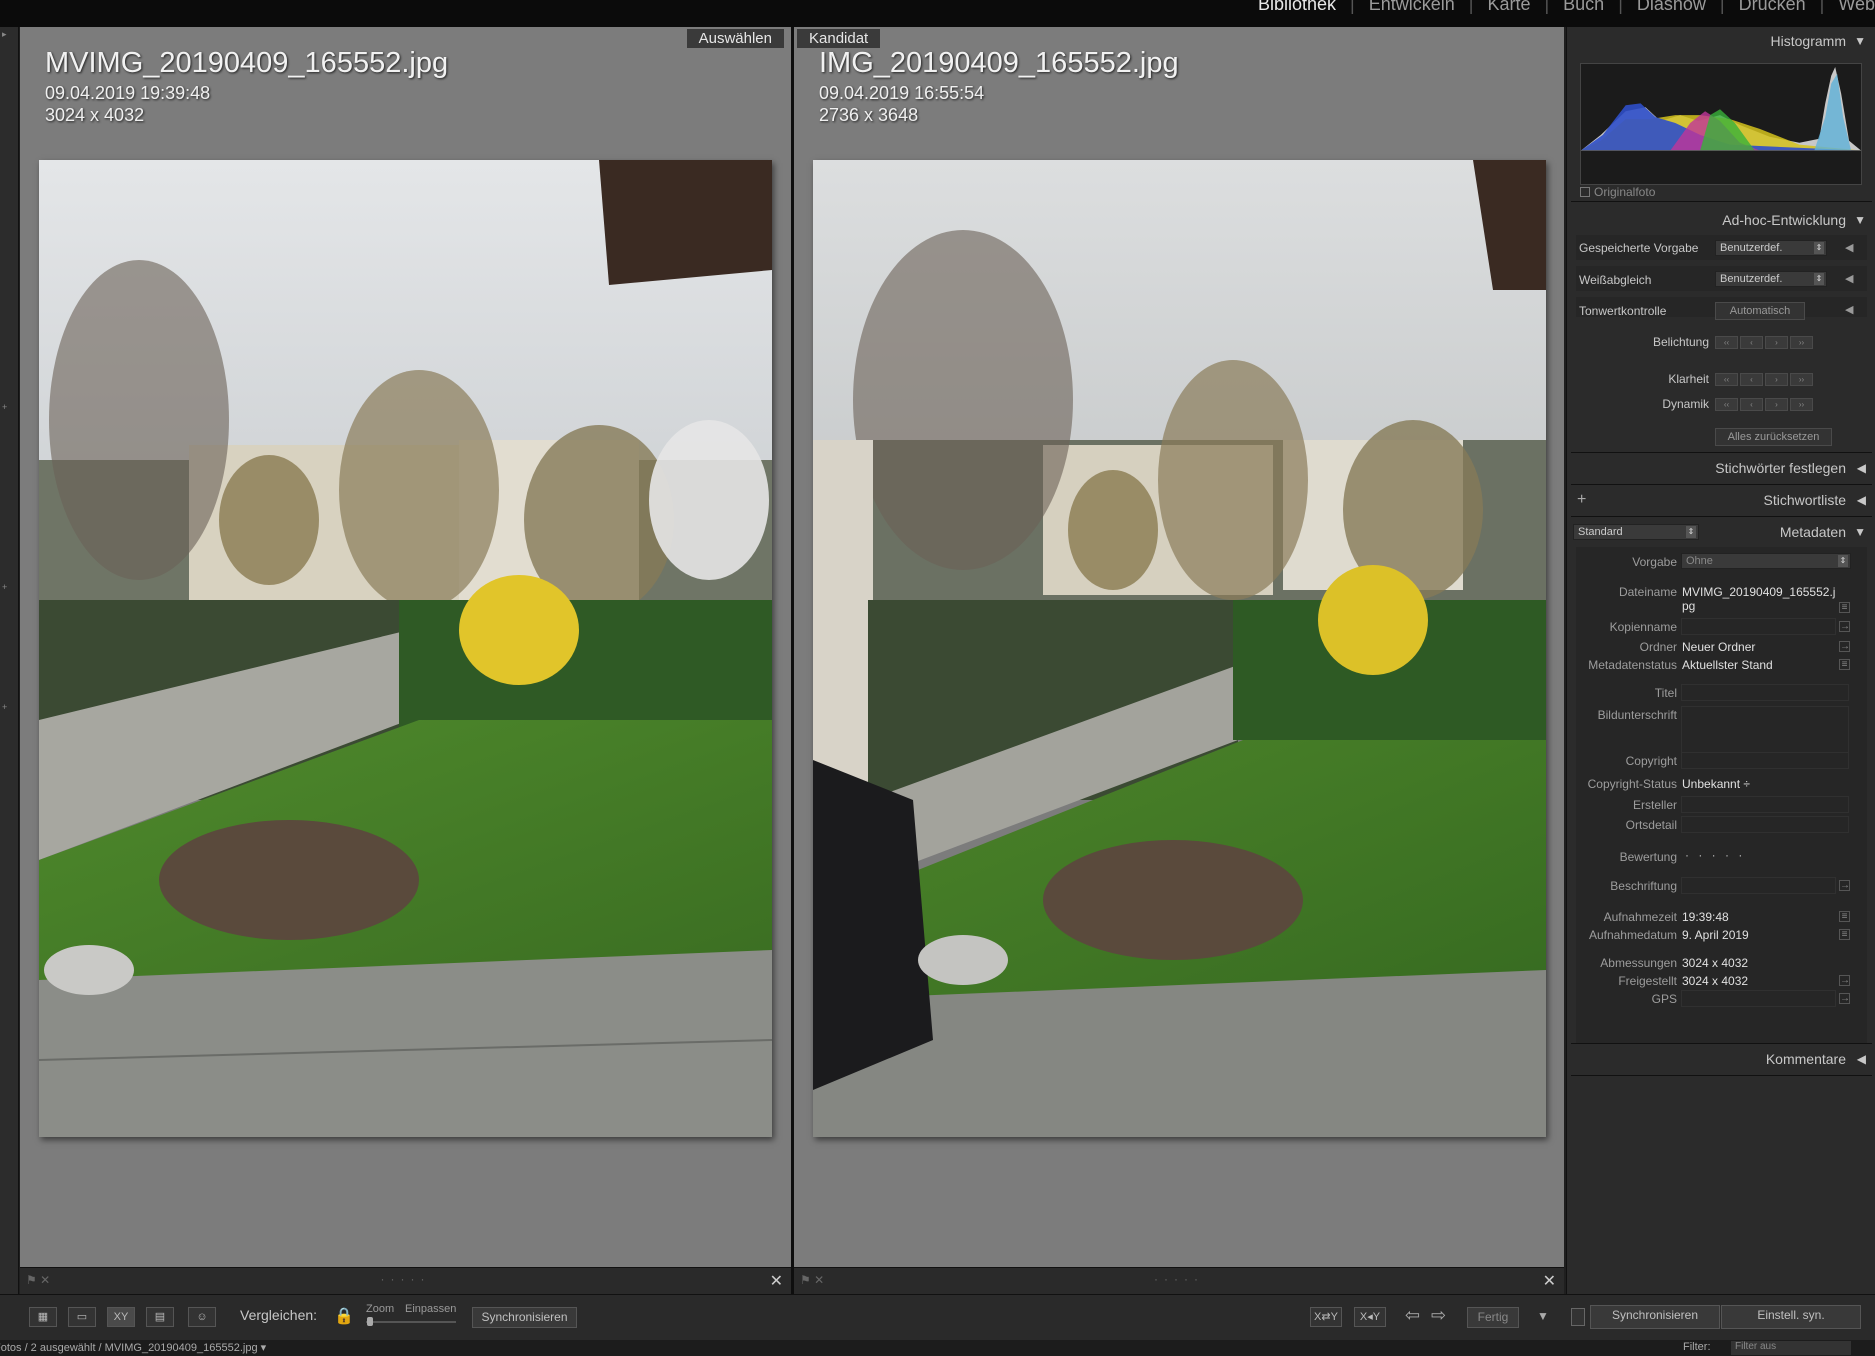 The image size is (1875, 1356). I want to click on add-keyword-icon: +, so click(1581, 500).